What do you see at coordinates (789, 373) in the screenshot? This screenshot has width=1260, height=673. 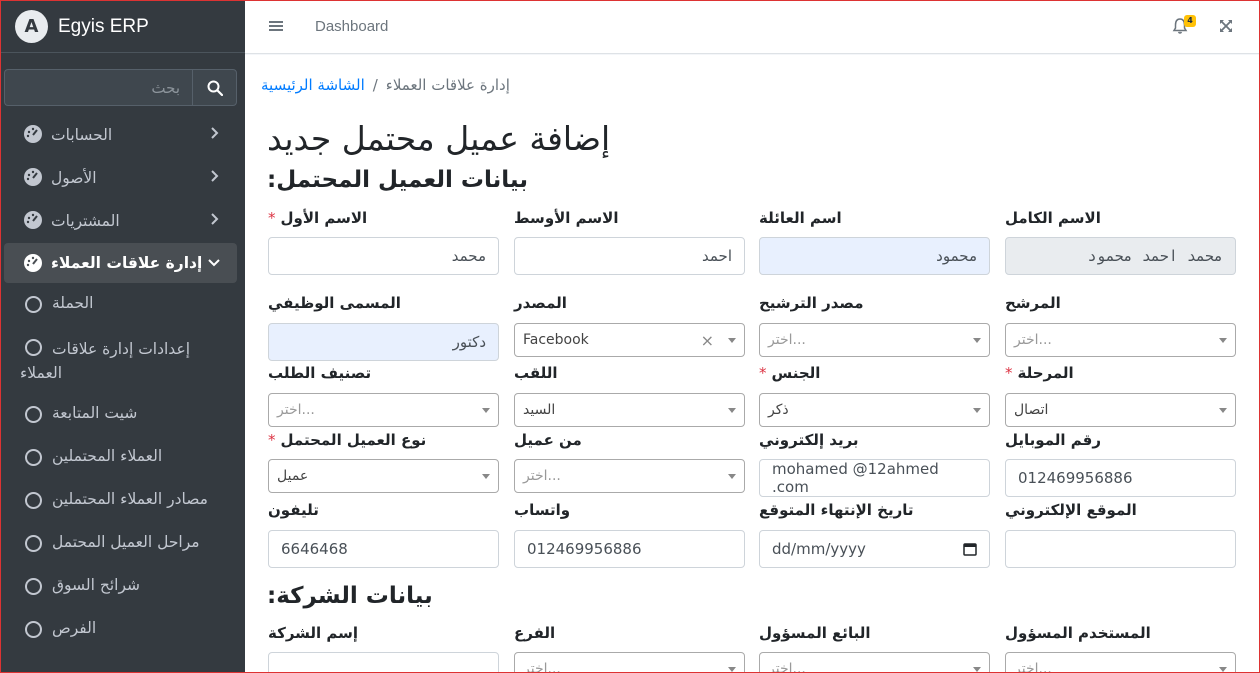 I see `gender-label: الجنس*` at bounding box center [789, 373].